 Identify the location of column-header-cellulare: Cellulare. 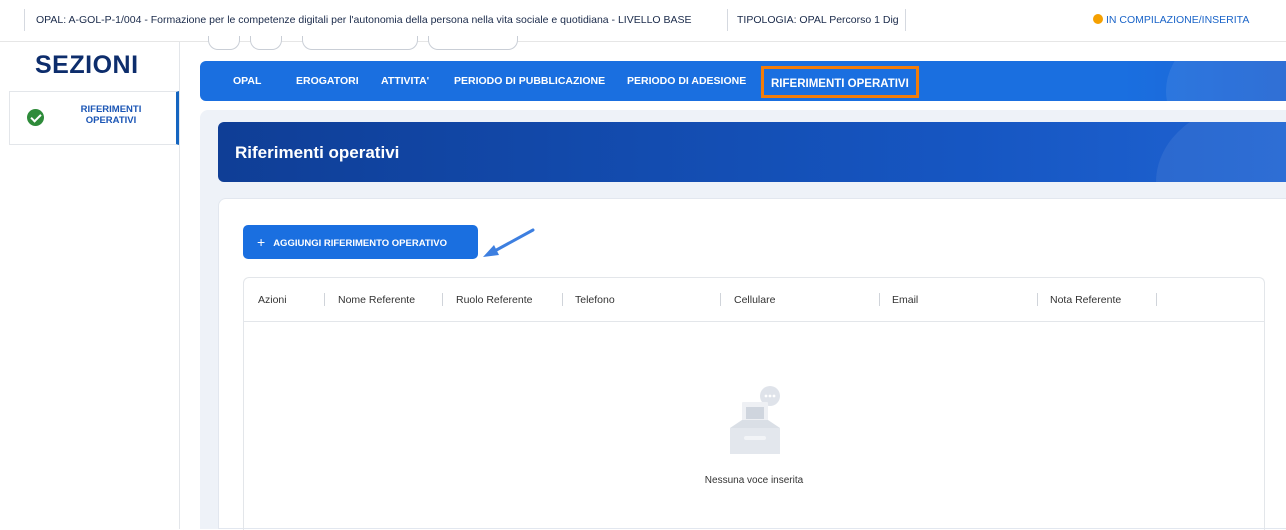
(755, 300).